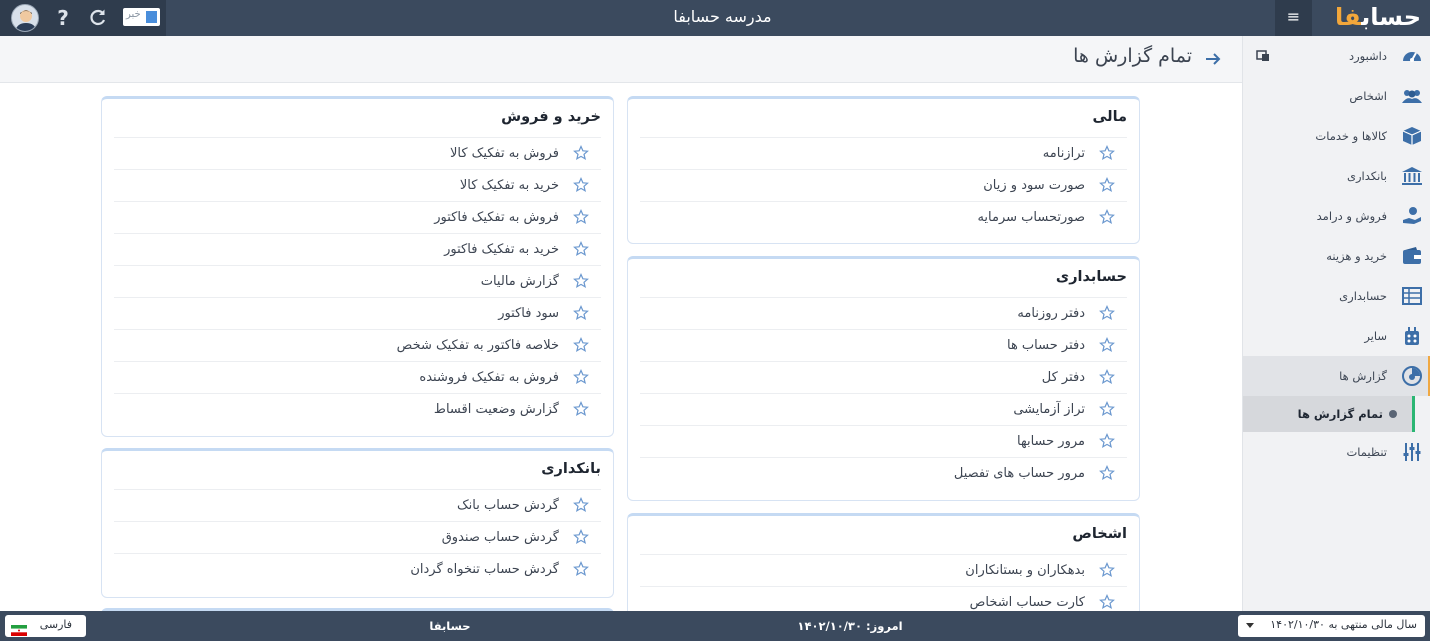  What do you see at coordinates (141, 17) in the screenshot?
I see `news-toggle: خبر` at bounding box center [141, 17].